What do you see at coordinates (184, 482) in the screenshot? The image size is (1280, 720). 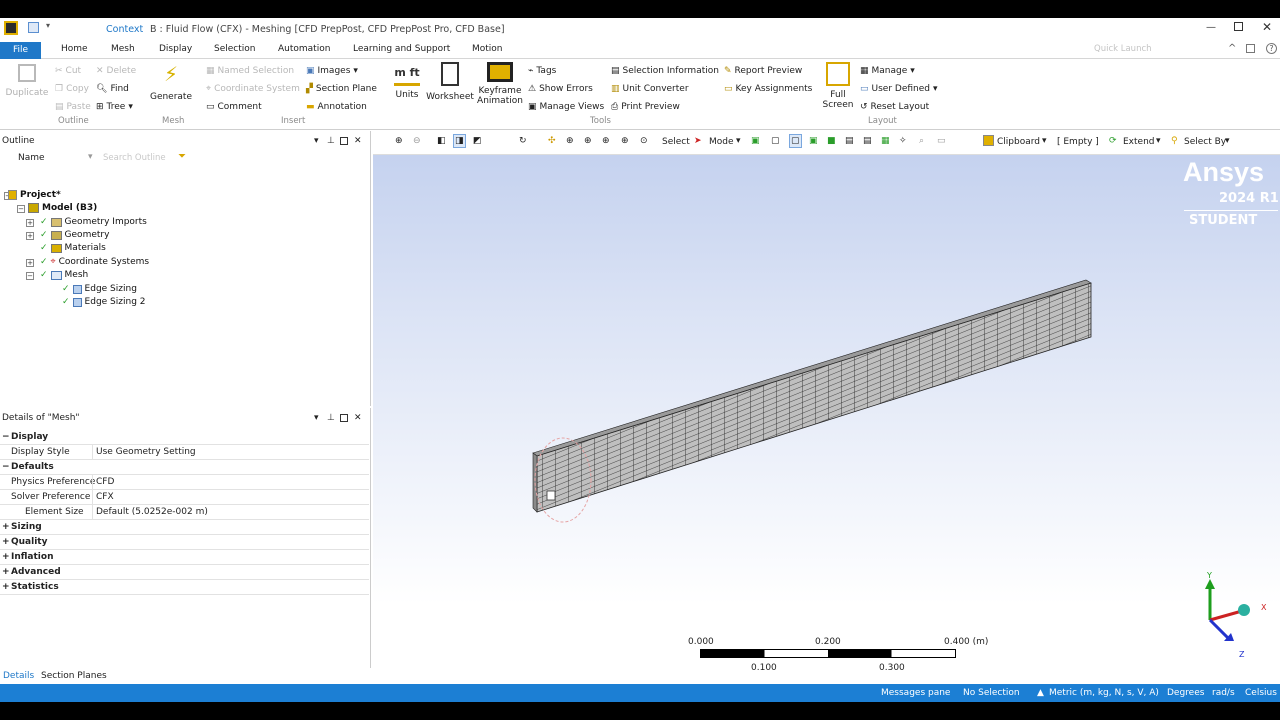 I see `details-row-physics-preference: Physics Preference CFD` at bounding box center [184, 482].